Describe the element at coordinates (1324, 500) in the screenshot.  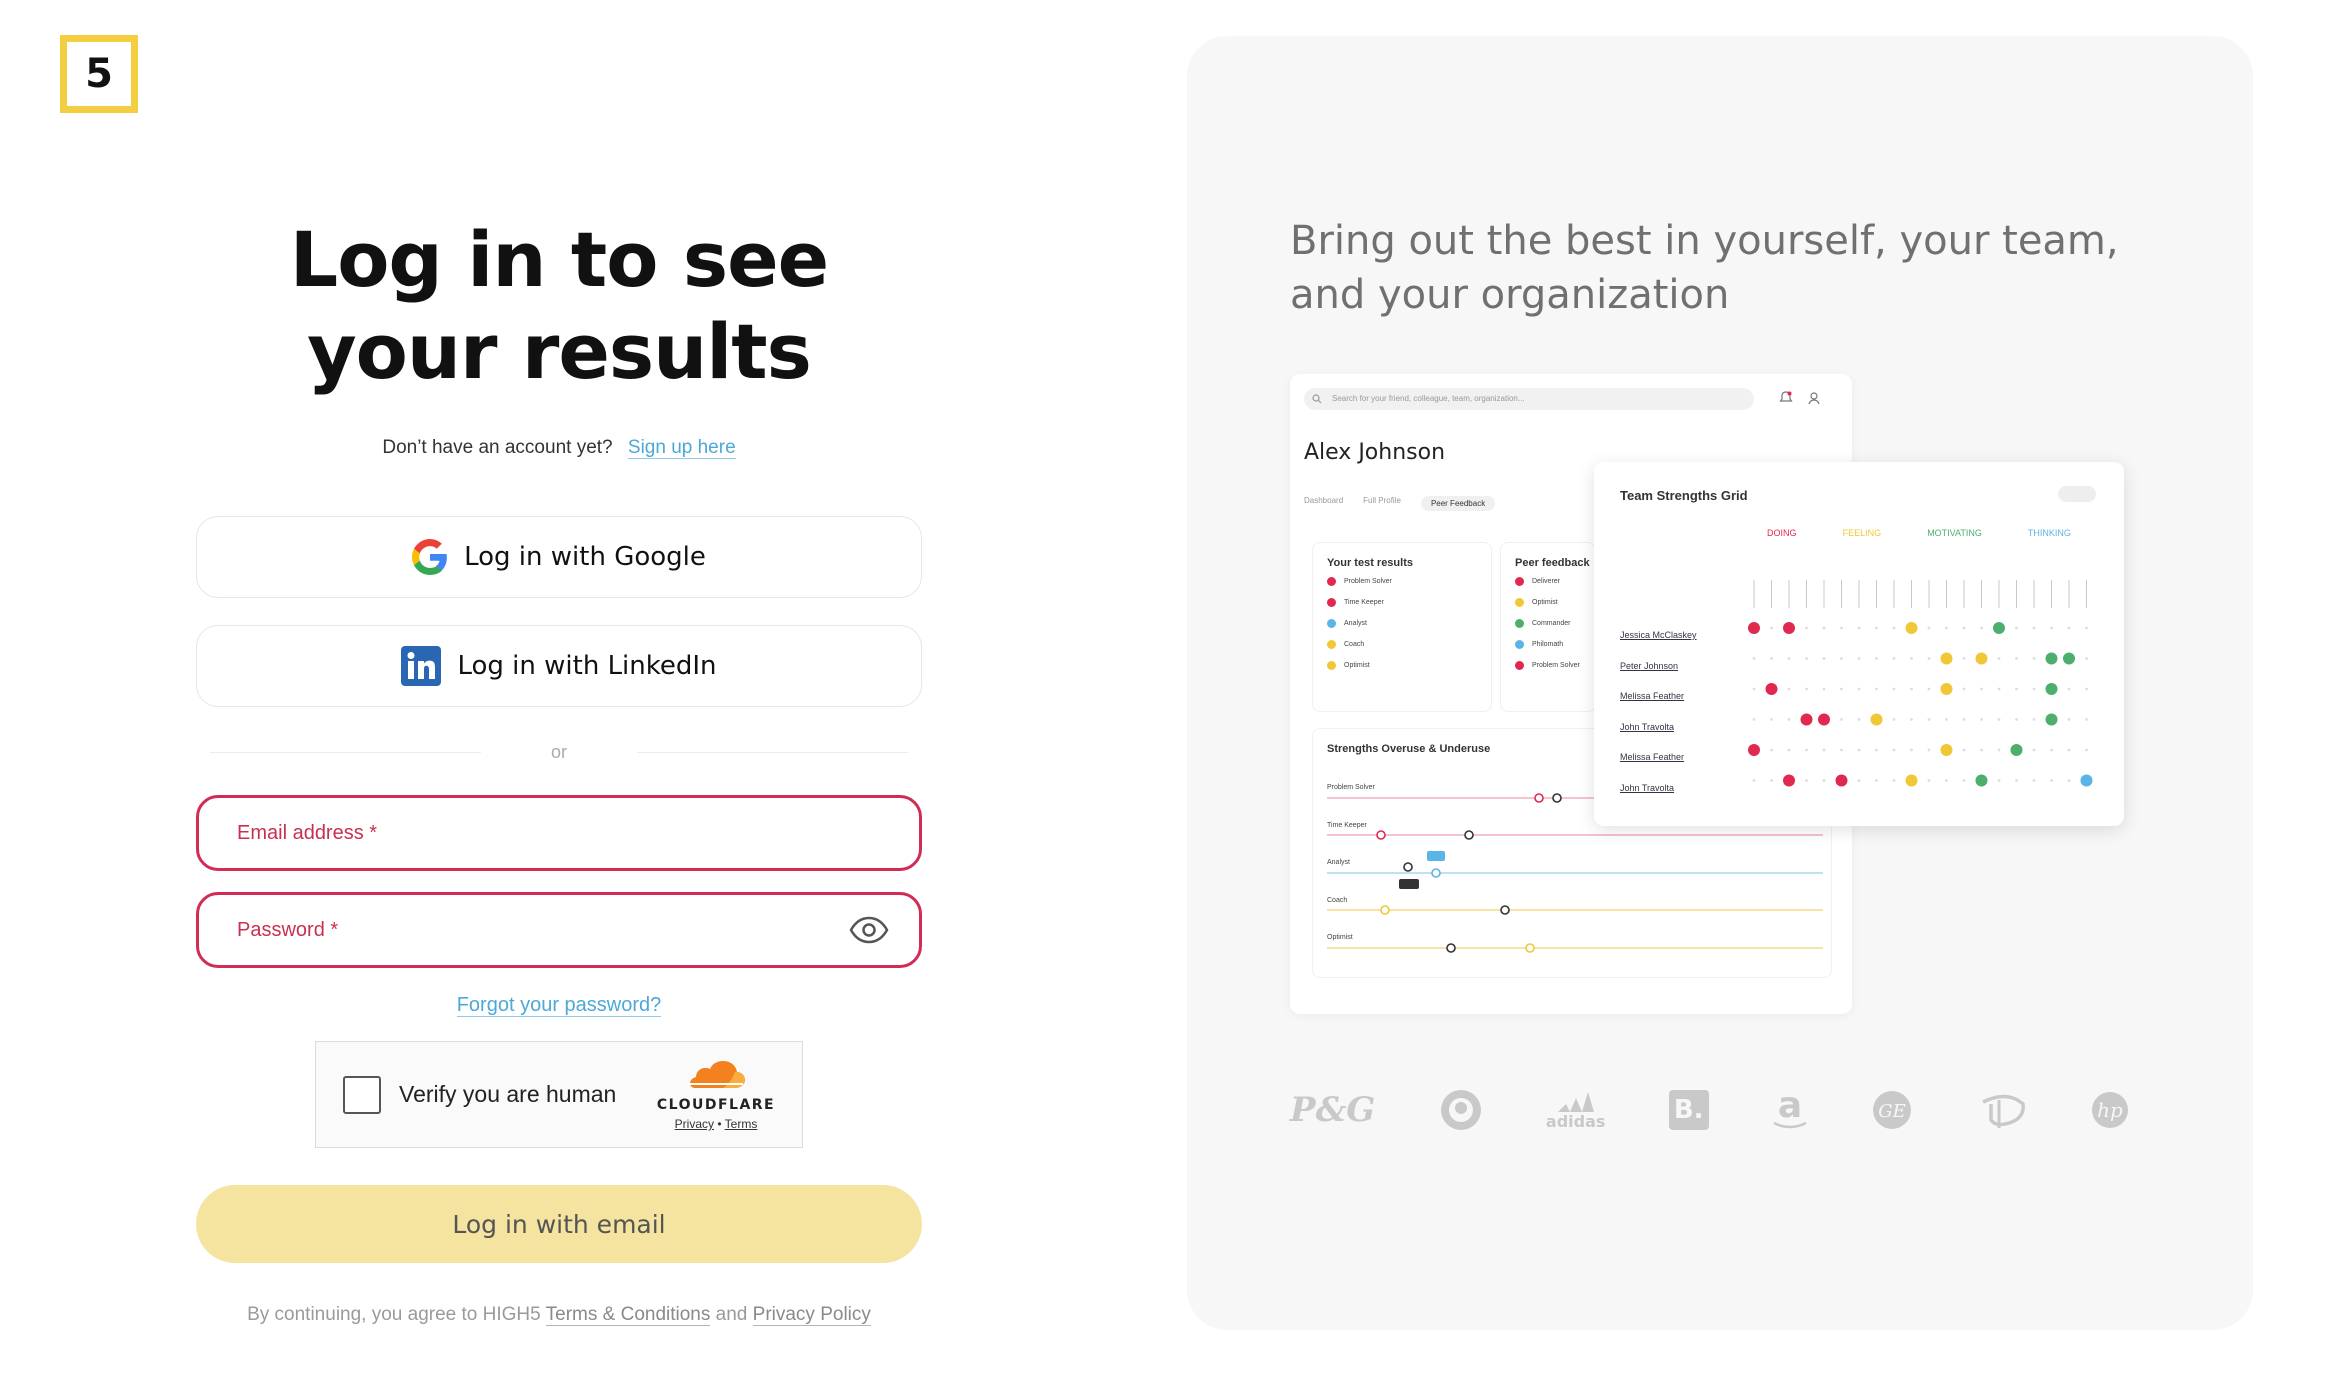
I see `mock-tab: Dashboard` at that location.